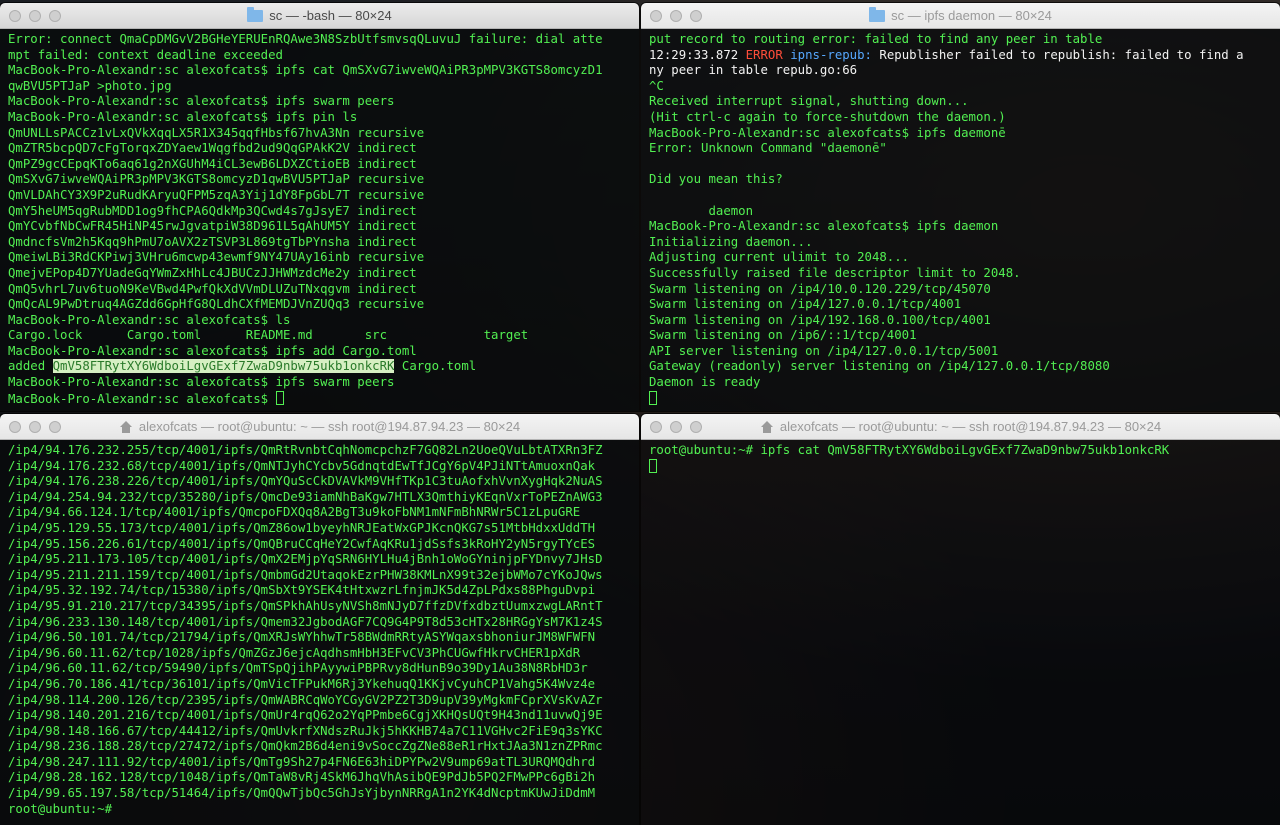 This screenshot has width=1280, height=825. I want to click on prompt-line: MacBook-Pro-Alexandr:sc alexofcats$, so click(146, 398).